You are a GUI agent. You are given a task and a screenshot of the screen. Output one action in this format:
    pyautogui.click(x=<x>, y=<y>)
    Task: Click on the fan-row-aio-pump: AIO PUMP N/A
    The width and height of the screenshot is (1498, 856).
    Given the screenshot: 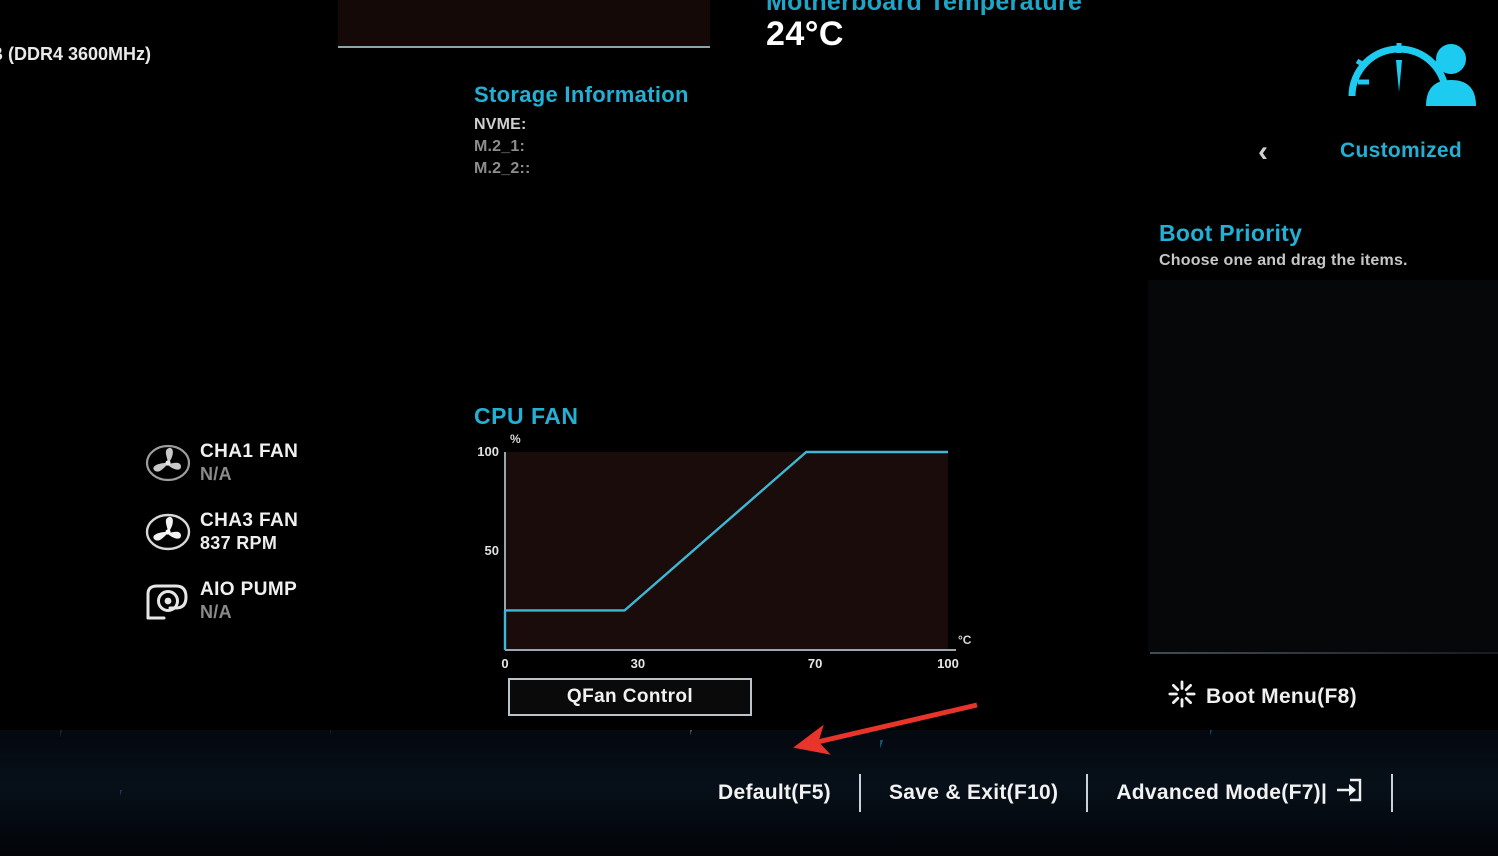 What is the action you would take?
    pyautogui.click(x=219, y=601)
    